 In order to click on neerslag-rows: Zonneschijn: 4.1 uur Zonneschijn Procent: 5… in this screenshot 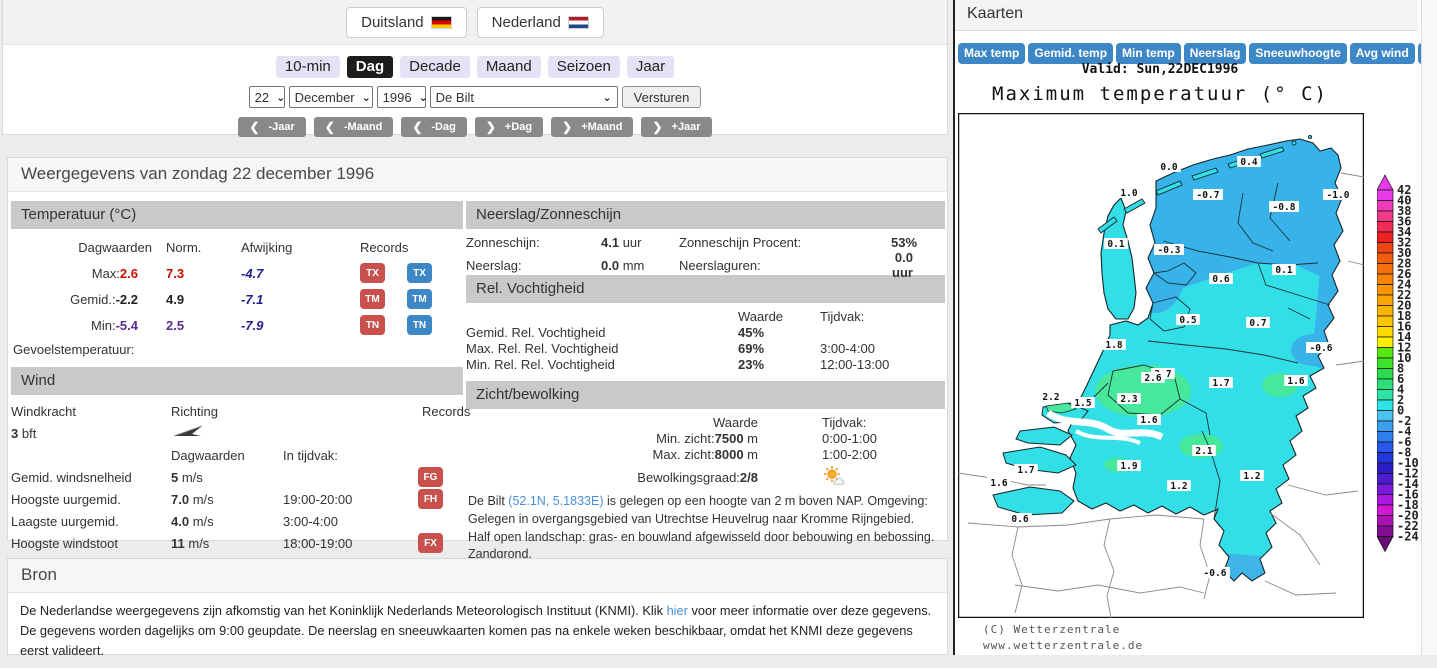, I will do `click(705, 257)`.